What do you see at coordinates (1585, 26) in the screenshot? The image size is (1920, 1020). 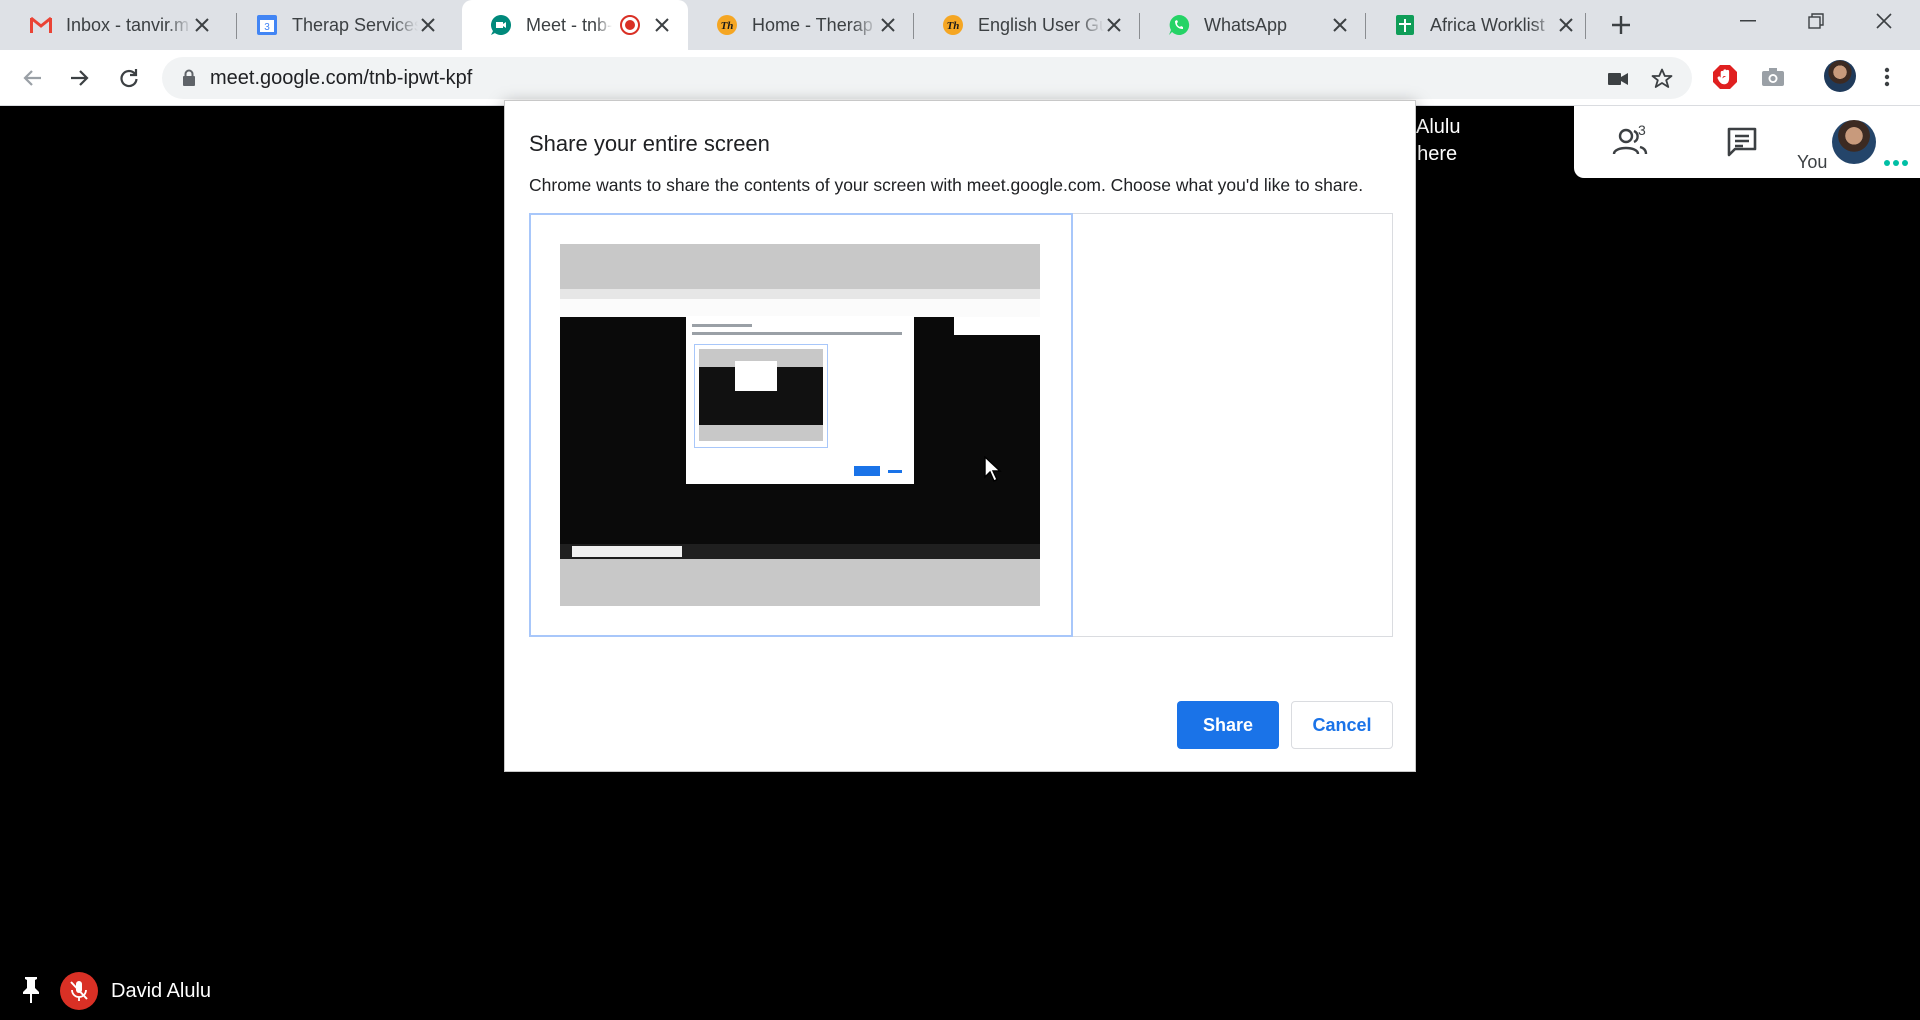 I see `tab-separator` at bounding box center [1585, 26].